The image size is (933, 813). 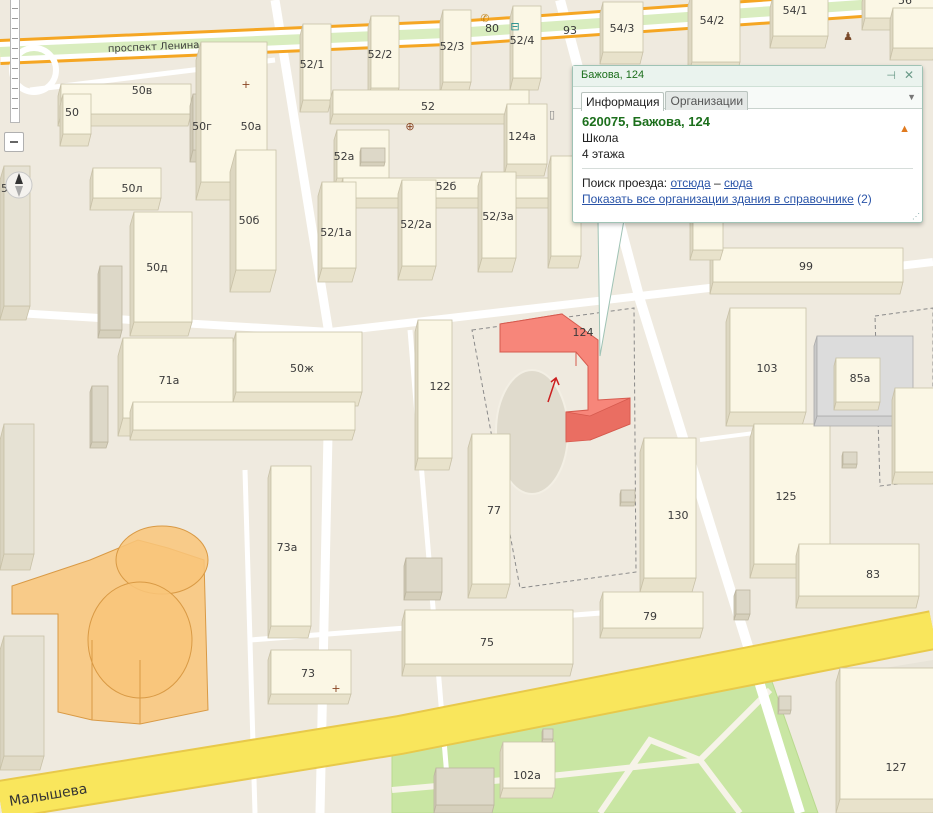 What do you see at coordinates (527, 770) in the screenshot?
I see `building-102a` at bounding box center [527, 770].